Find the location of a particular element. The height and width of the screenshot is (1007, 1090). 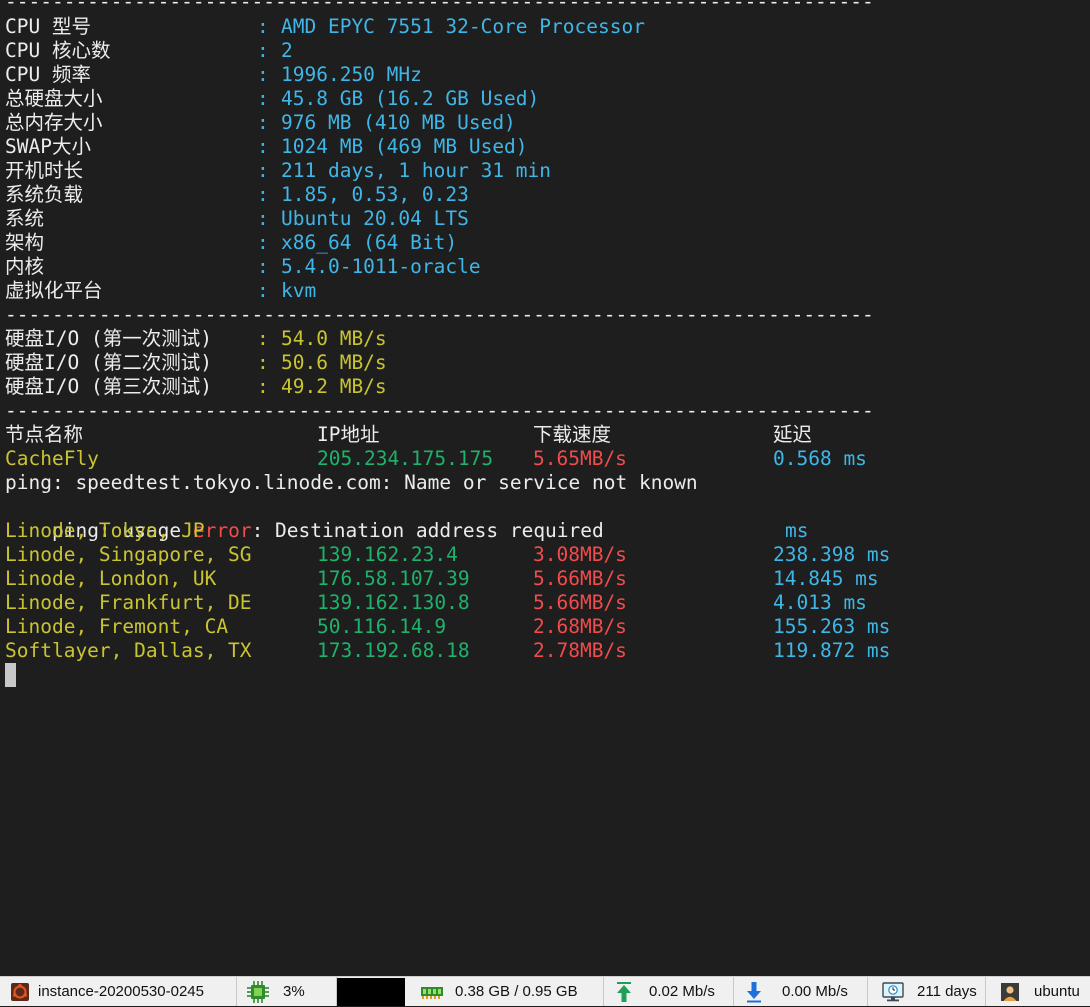

sysinfo-label: 虚拟化平台 is located at coordinates (54, 290).